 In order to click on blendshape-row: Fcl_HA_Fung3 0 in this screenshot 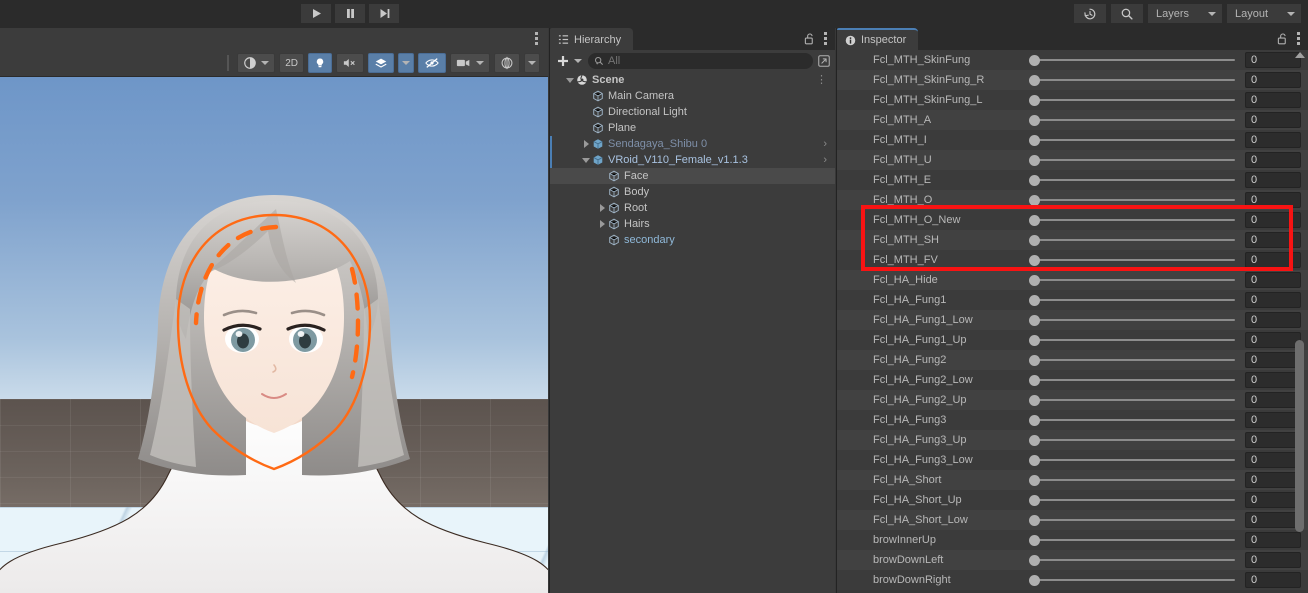, I will do `click(1072, 420)`.